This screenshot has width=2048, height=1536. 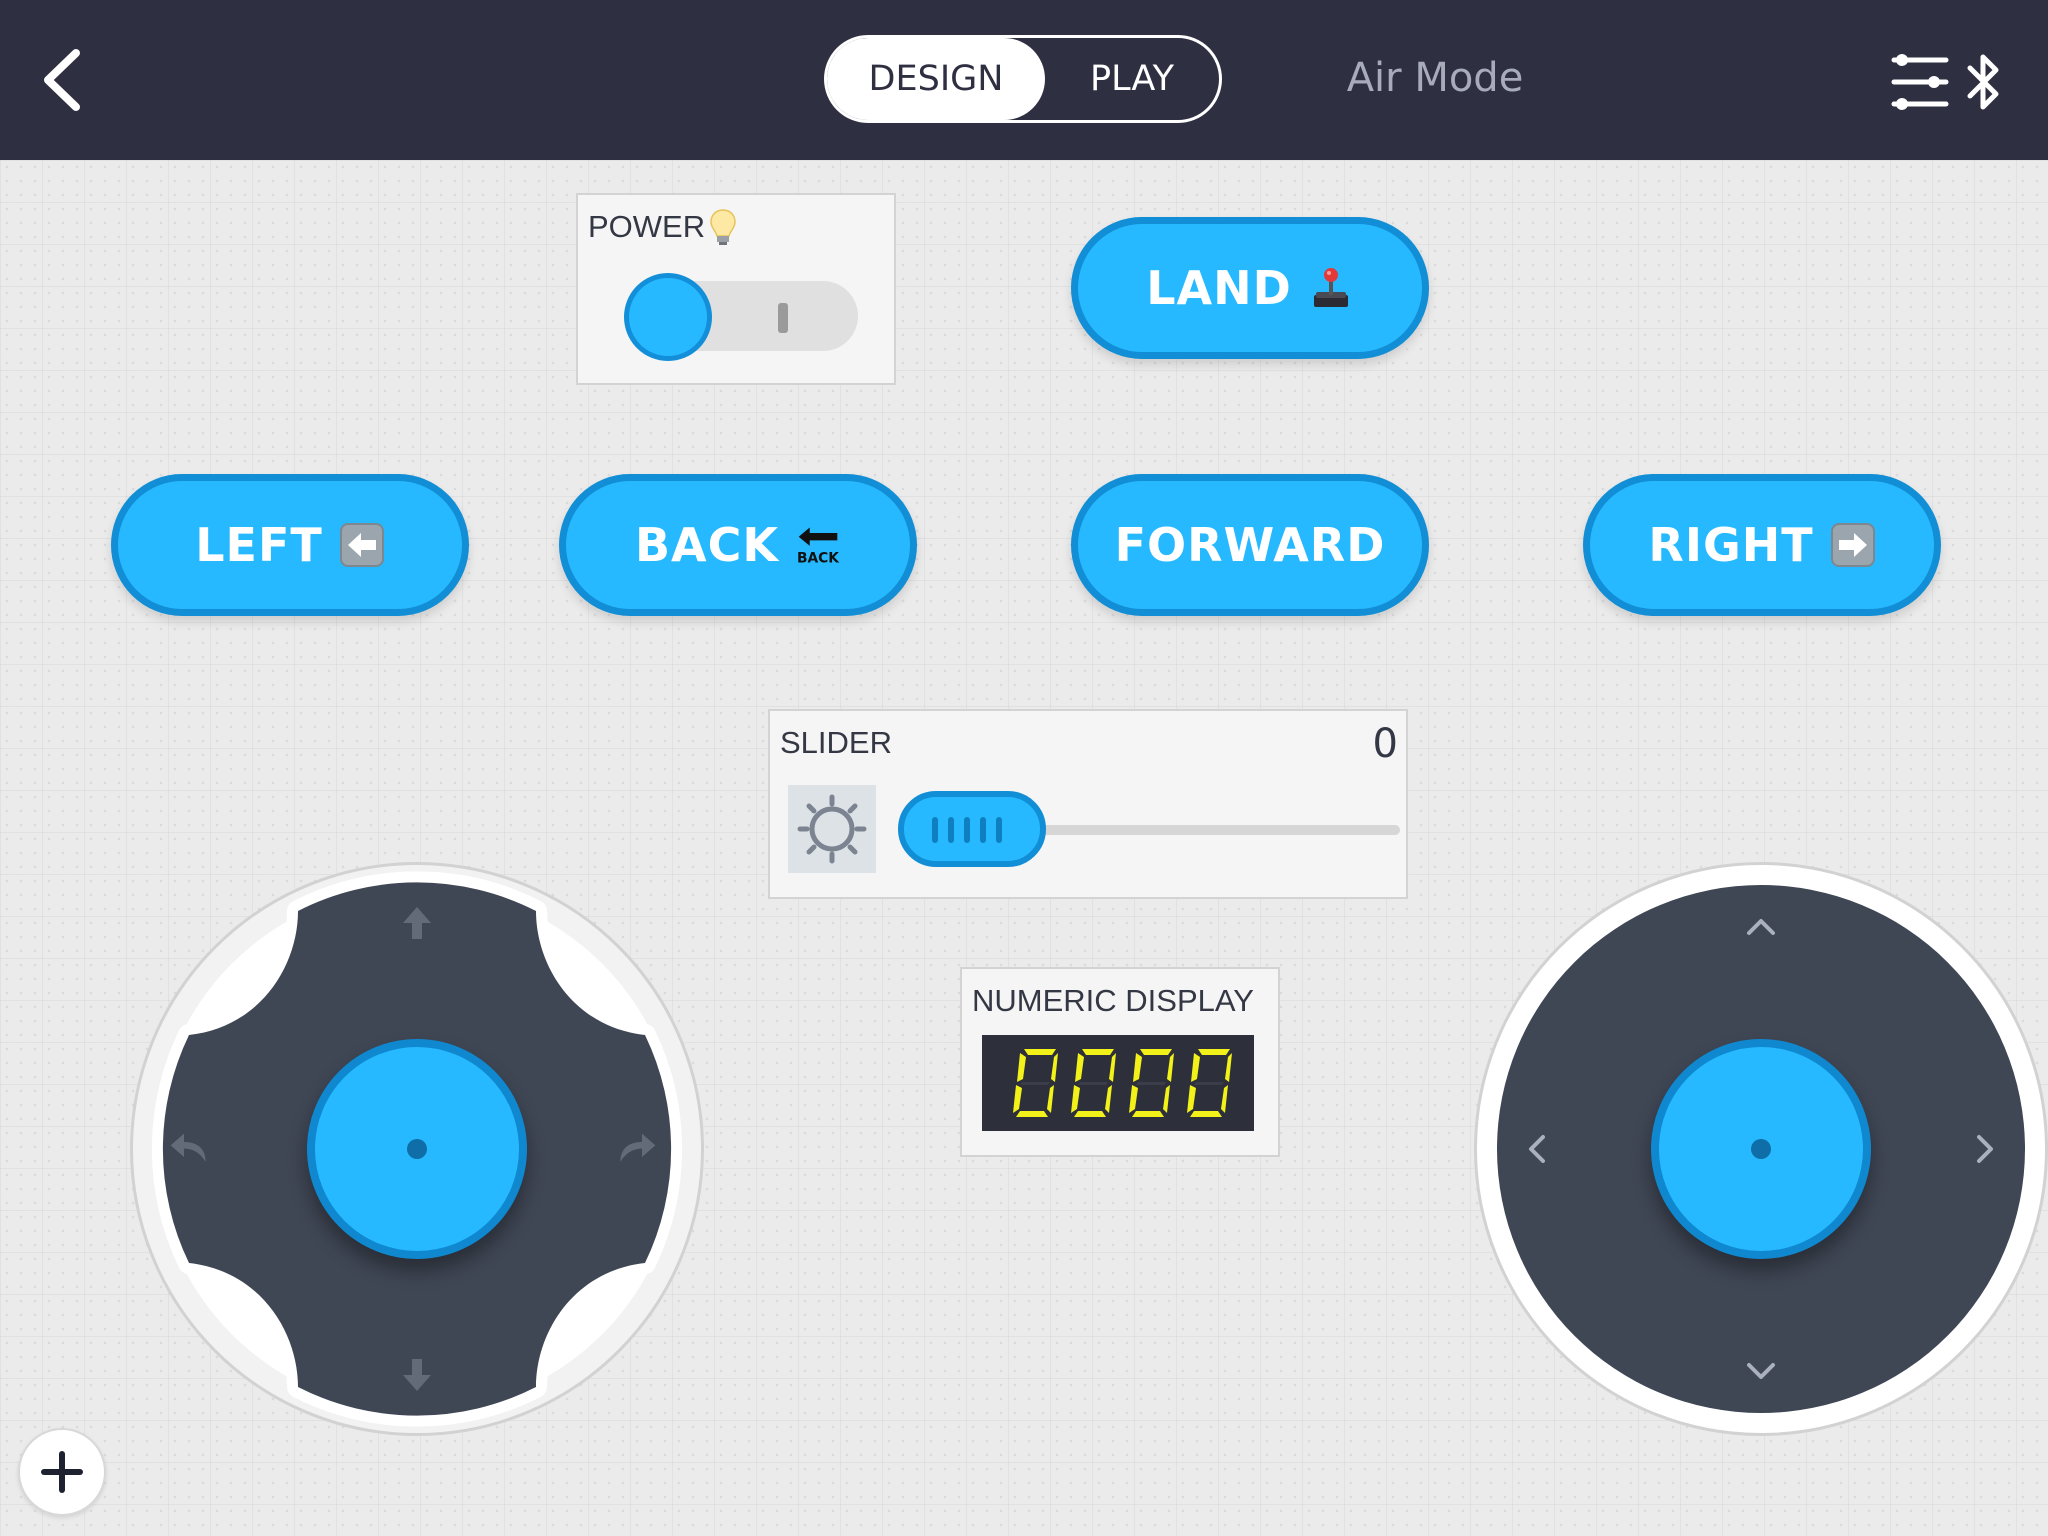 What do you see at coordinates (417, 923) in the screenshot?
I see `arrow-up-icon` at bounding box center [417, 923].